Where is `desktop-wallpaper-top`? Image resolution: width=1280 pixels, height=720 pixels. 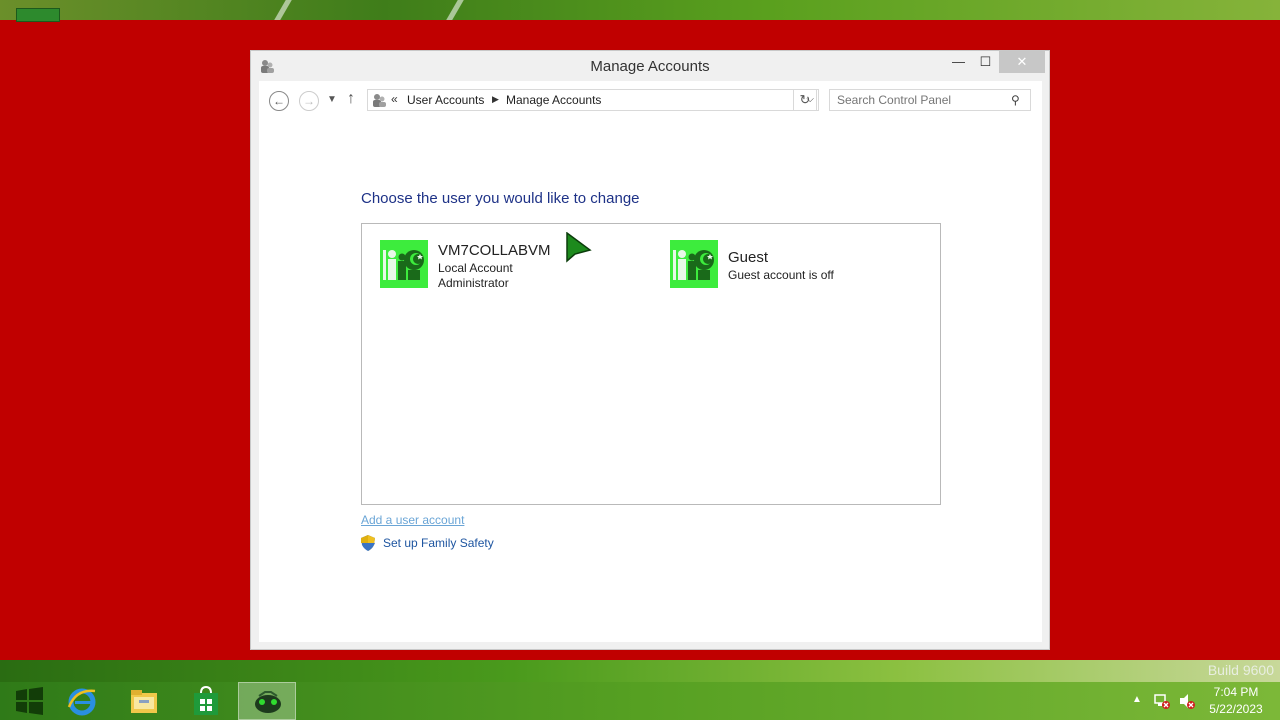
desktop-wallpaper-top is located at coordinates (640, 11).